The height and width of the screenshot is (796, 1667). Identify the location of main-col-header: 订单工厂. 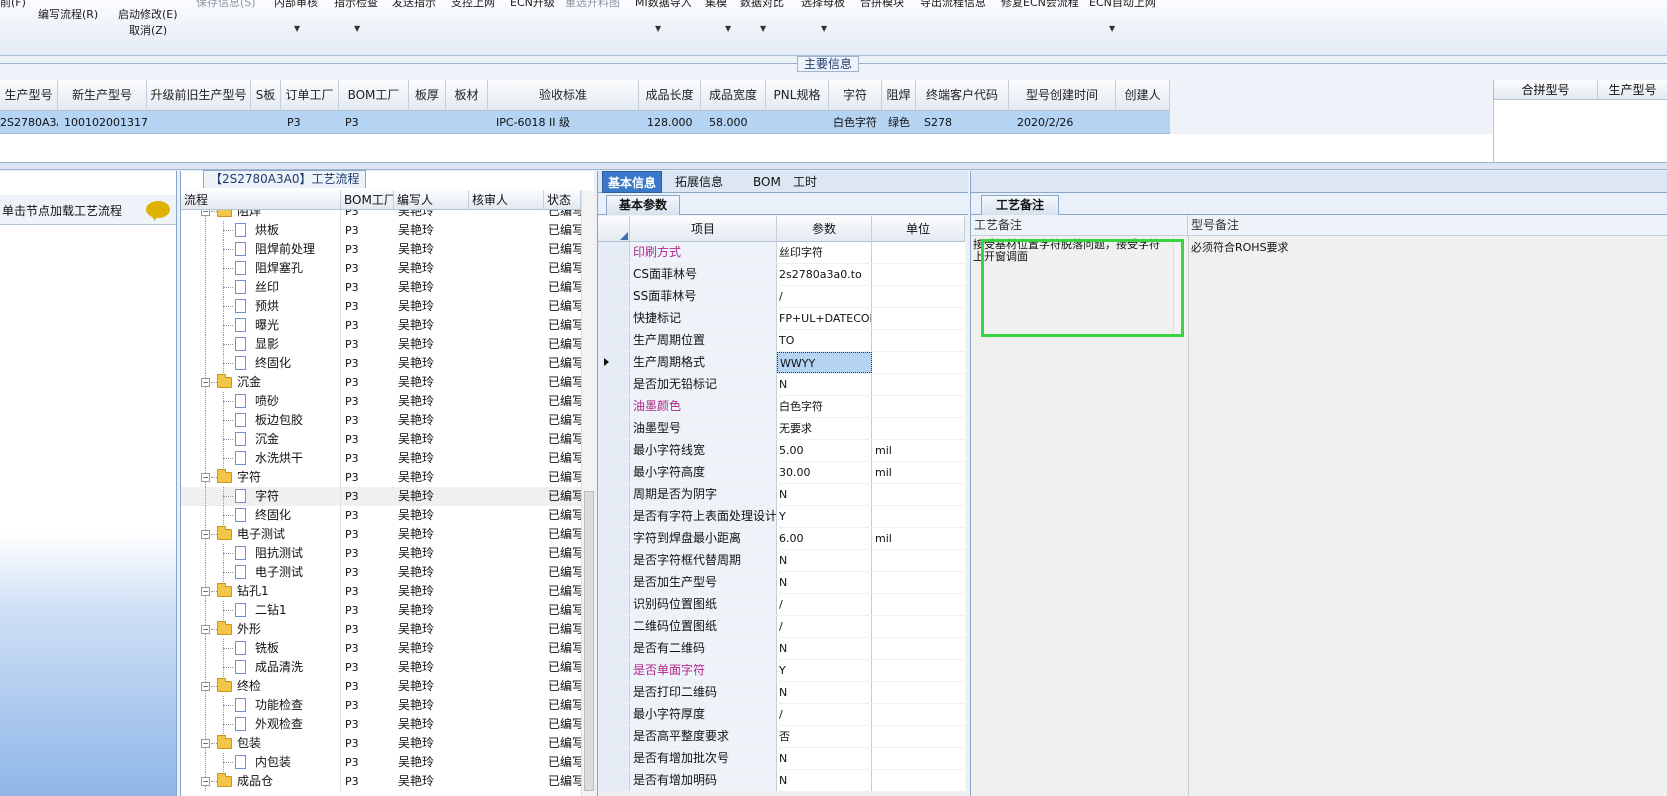
(310, 95).